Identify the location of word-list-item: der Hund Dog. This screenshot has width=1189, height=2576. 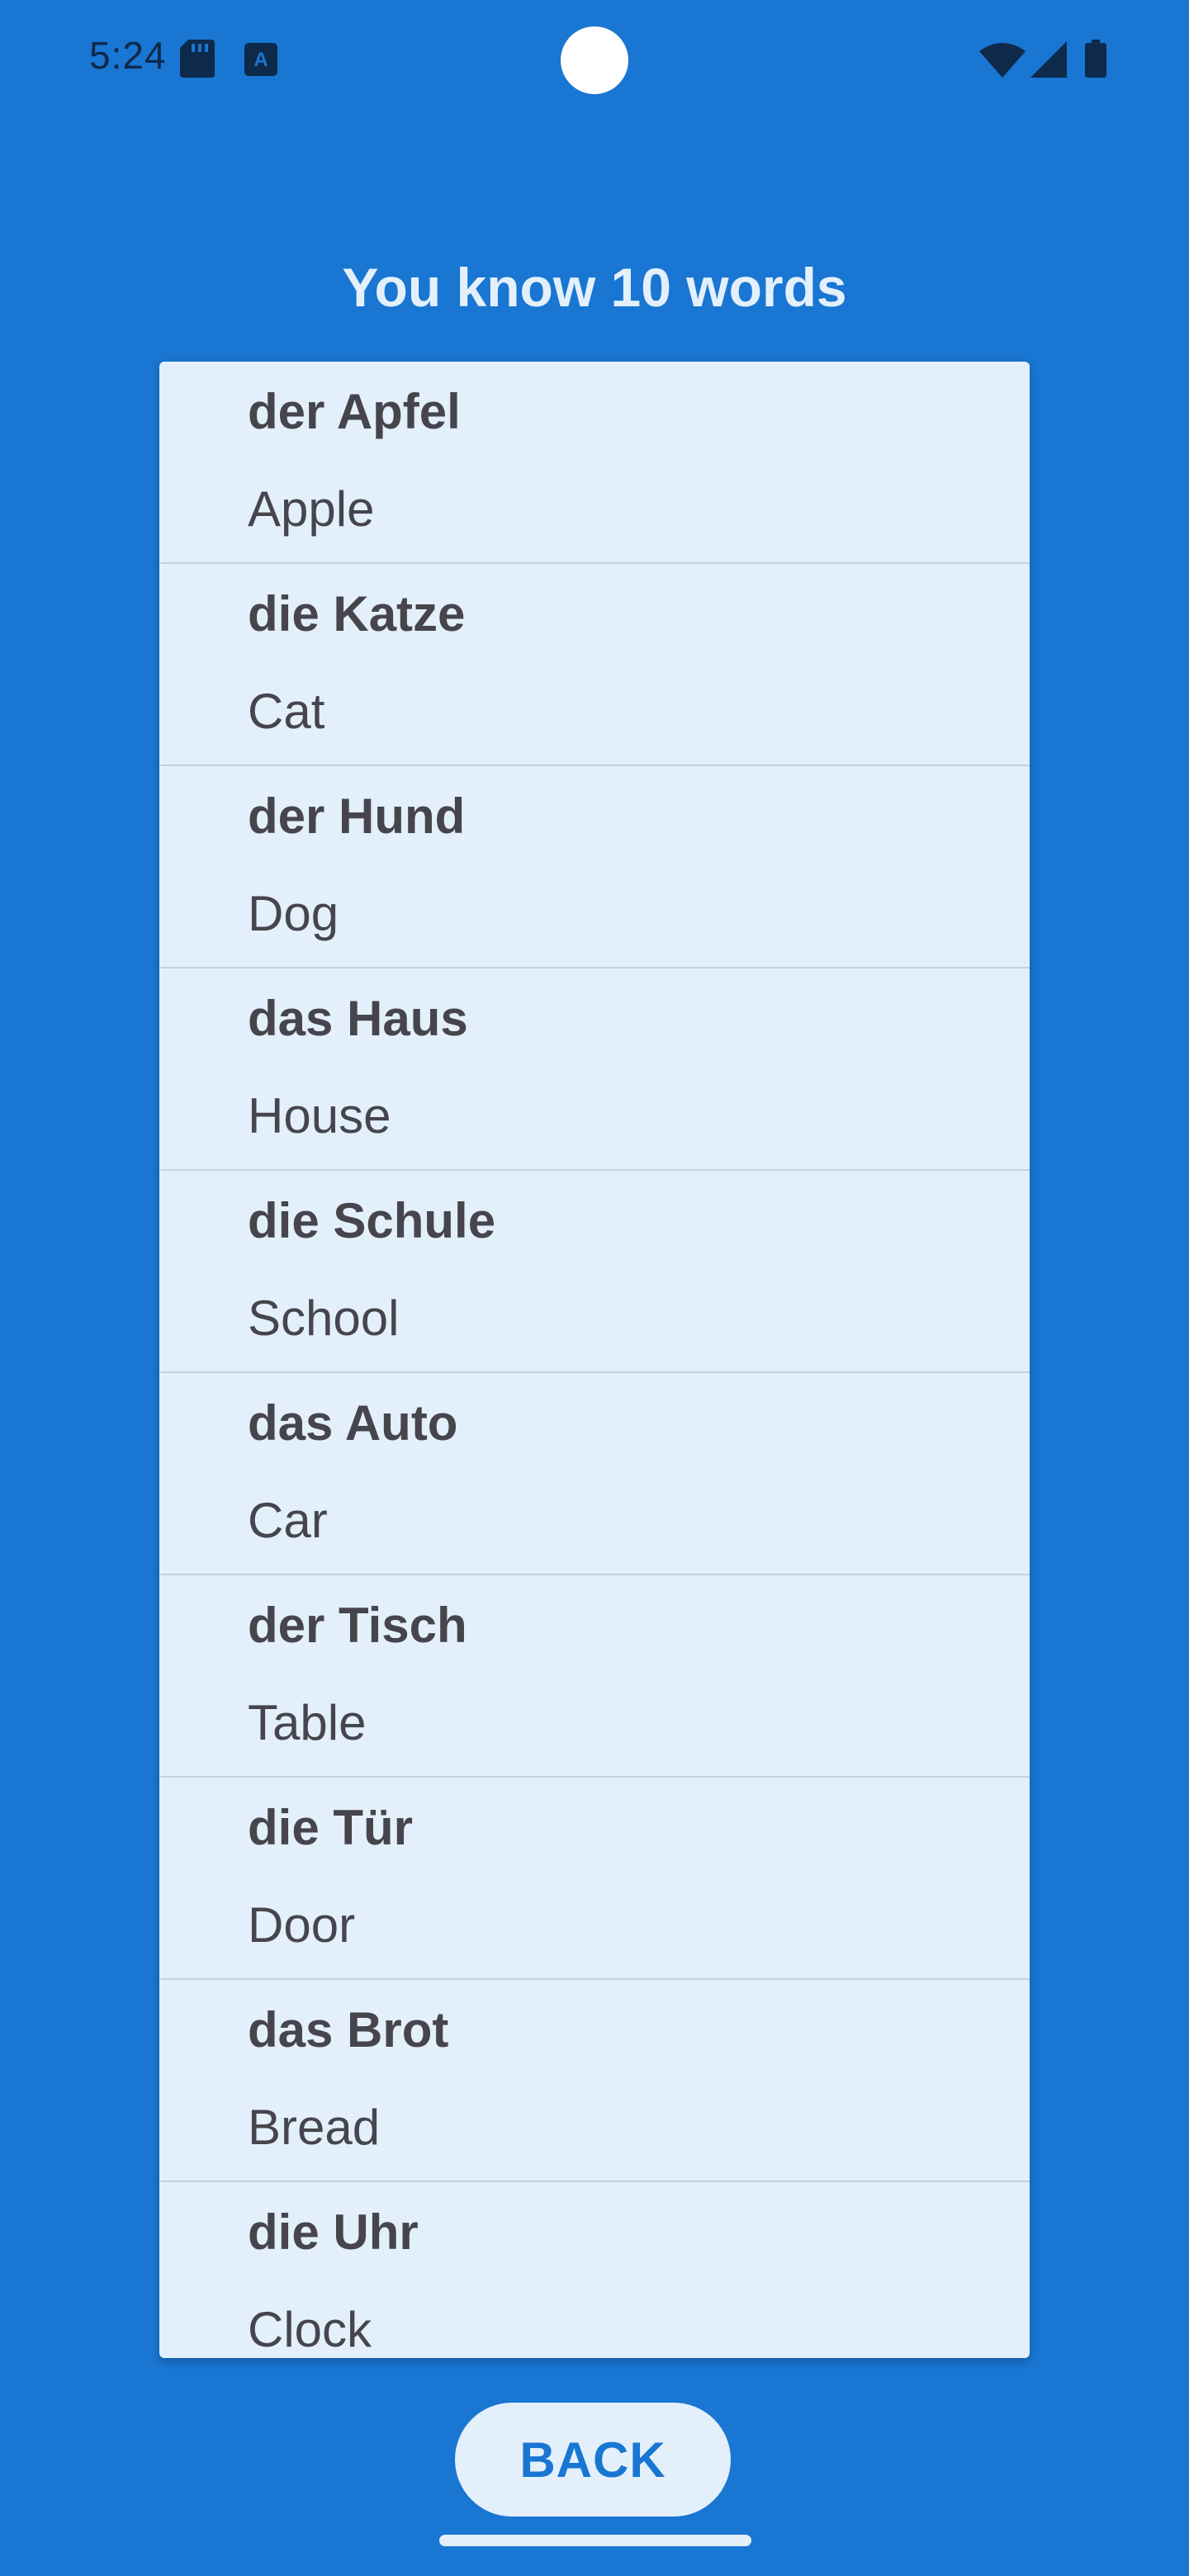
(594, 867).